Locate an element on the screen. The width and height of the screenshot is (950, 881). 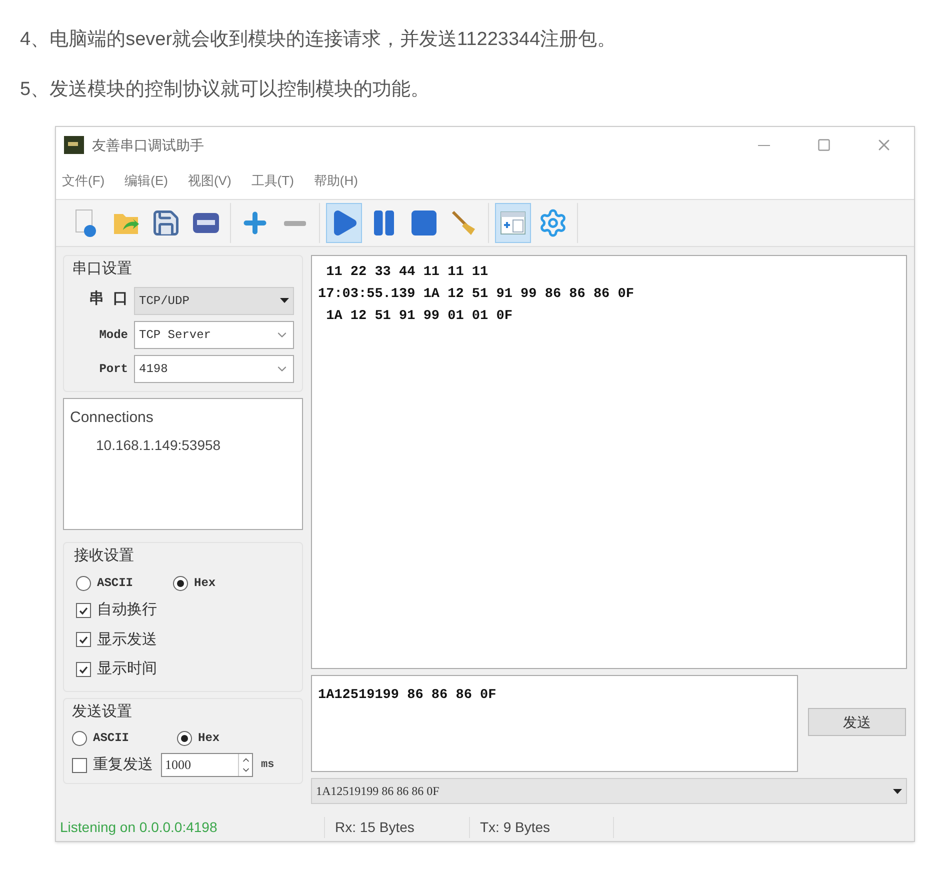
maximize-icon is located at coordinates (824, 145).